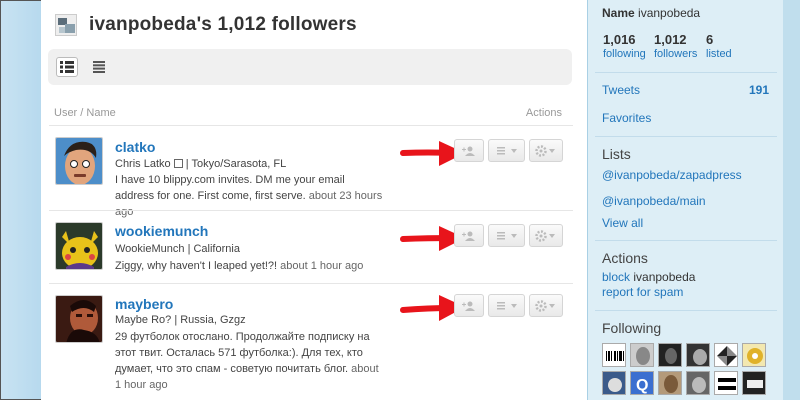 This screenshot has height=400, width=800. I want to click on compact-view-button, so click(99, 67).